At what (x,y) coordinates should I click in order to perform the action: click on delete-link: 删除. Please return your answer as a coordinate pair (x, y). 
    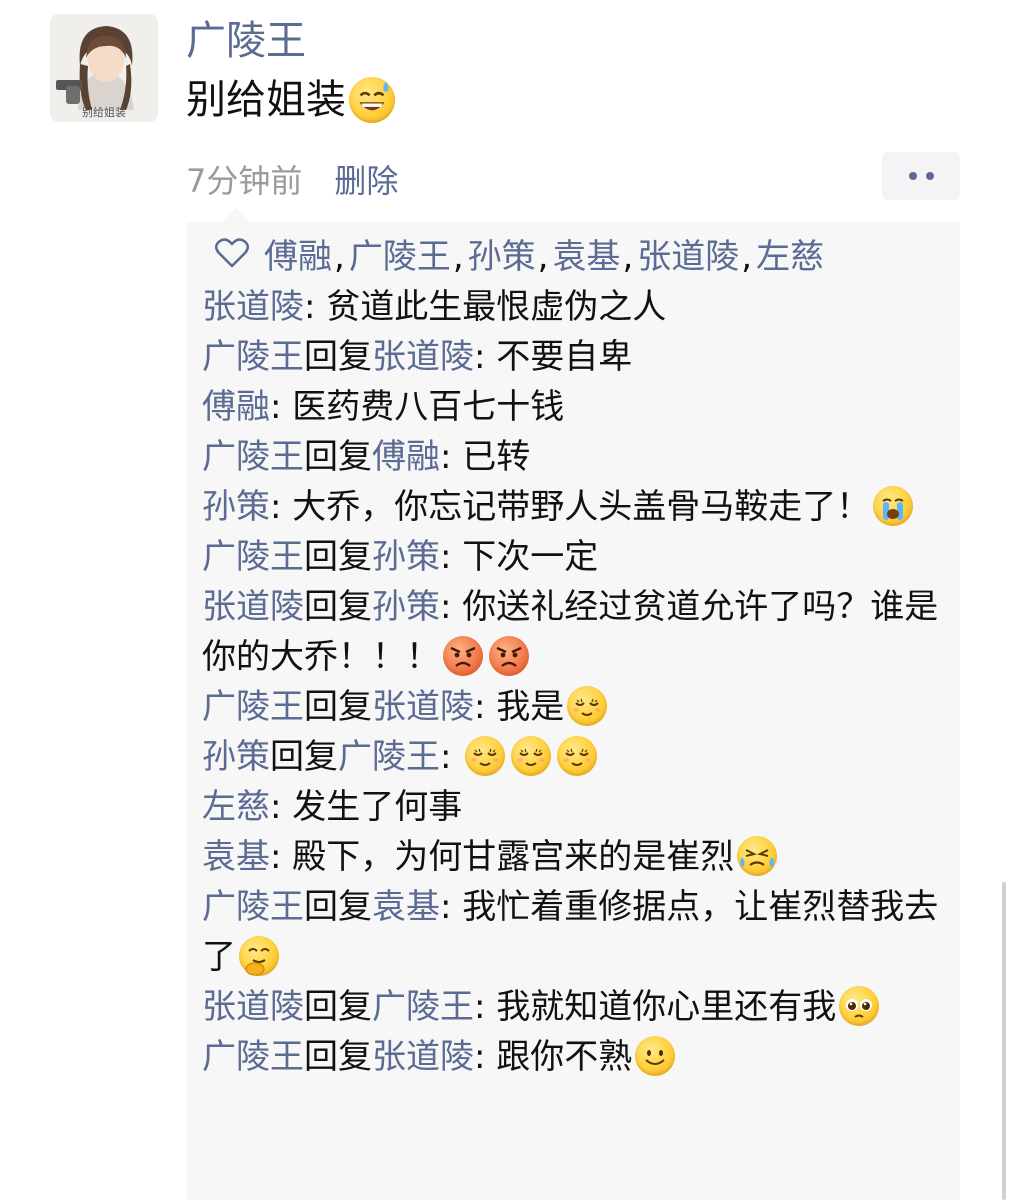
    Looking at the image, I should click on (366, 179).